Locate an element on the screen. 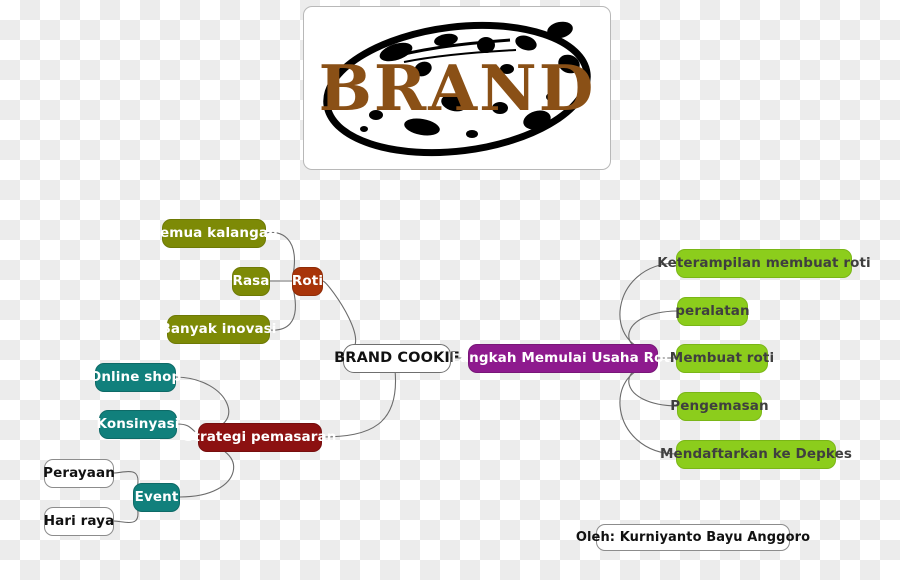 The height and width of the screenshot is (580, 900). node-label: Banyak inovasi is located at coordinates (218, 328).